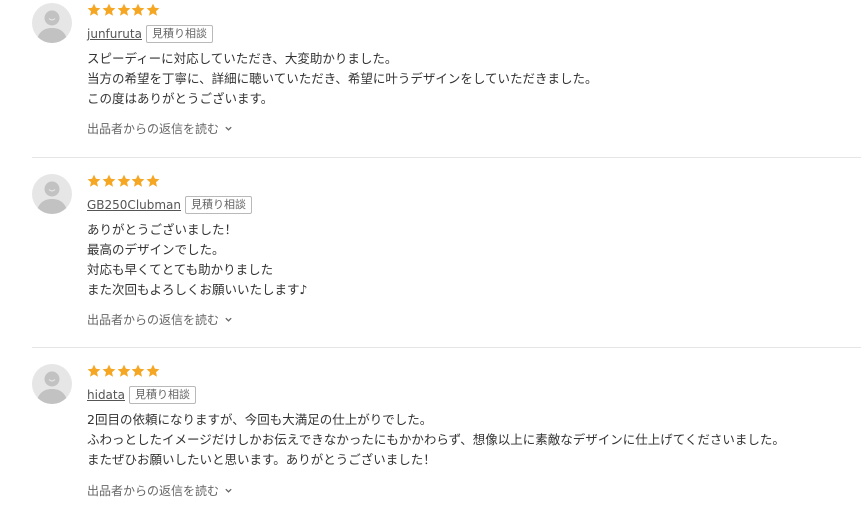 Image resolution: width=861 pixels, height=507 pixels. I want to click on reviewer-row: GB250Clubman 見積り相談, so click(170, 205).